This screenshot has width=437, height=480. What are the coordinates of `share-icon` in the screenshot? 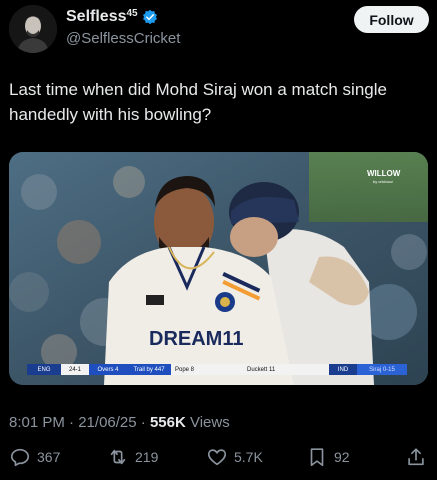 It's located at (416, 457).